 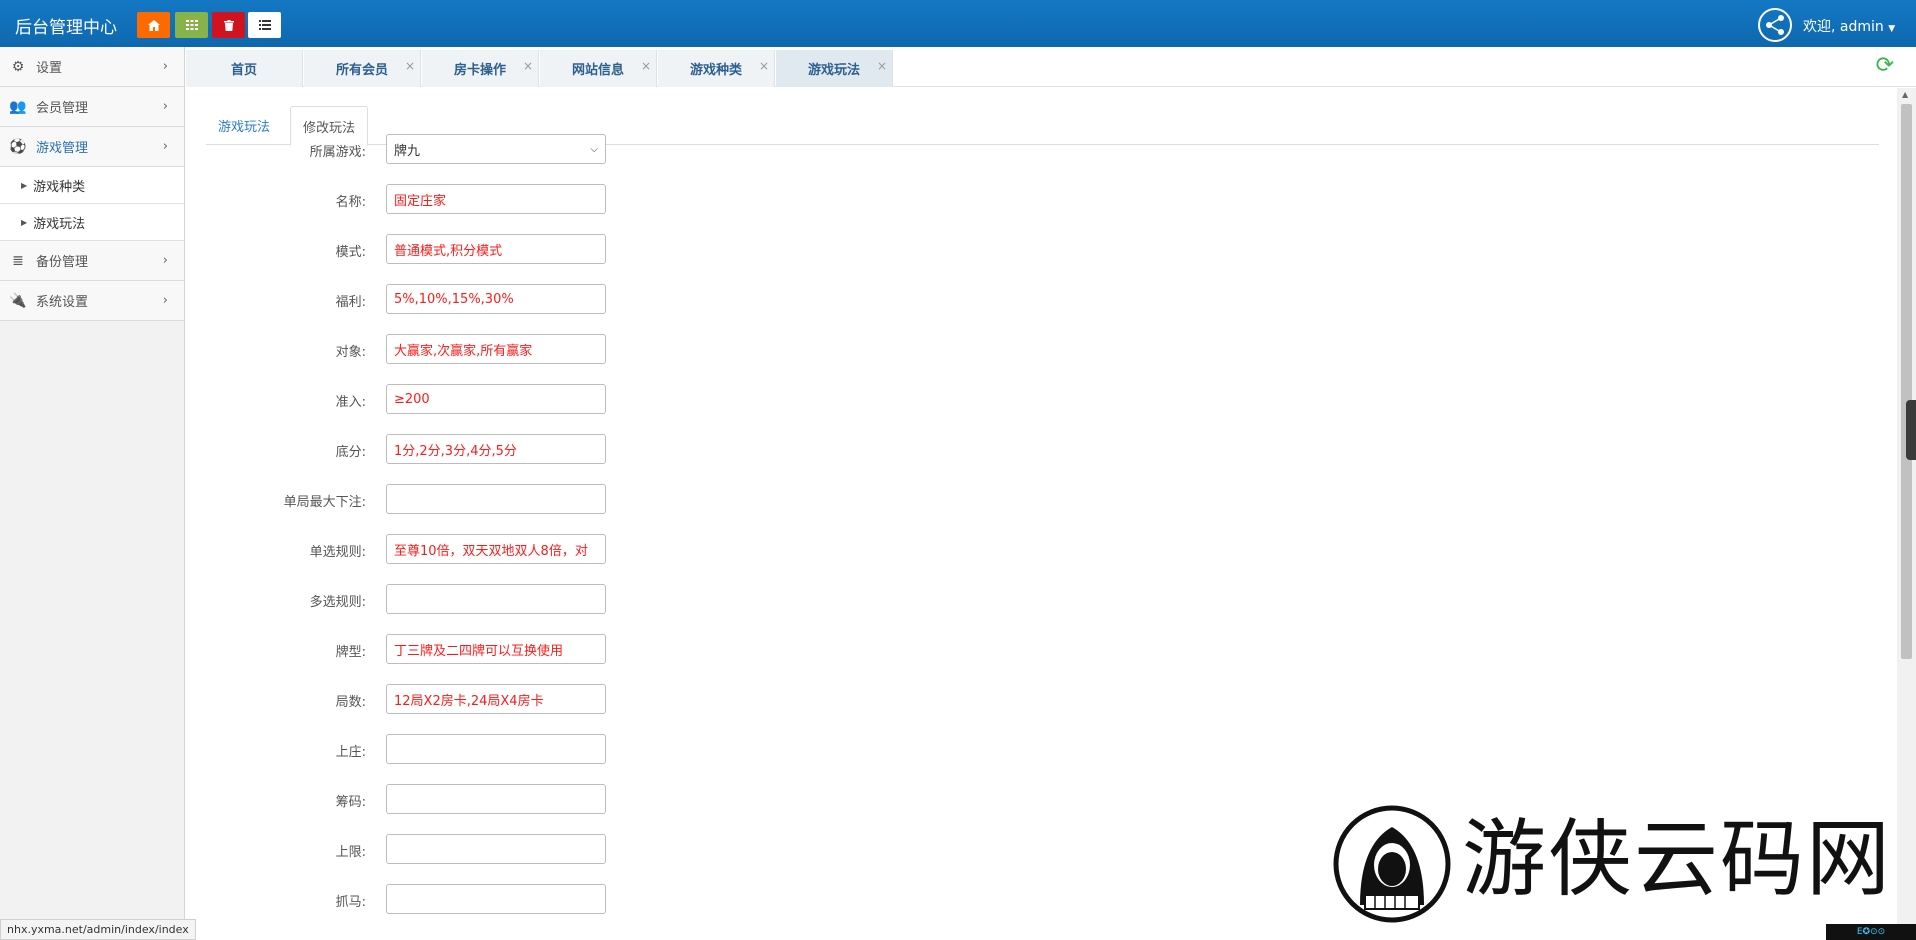 I want to click on form-row: 上限:, so click(x=396, y=849).